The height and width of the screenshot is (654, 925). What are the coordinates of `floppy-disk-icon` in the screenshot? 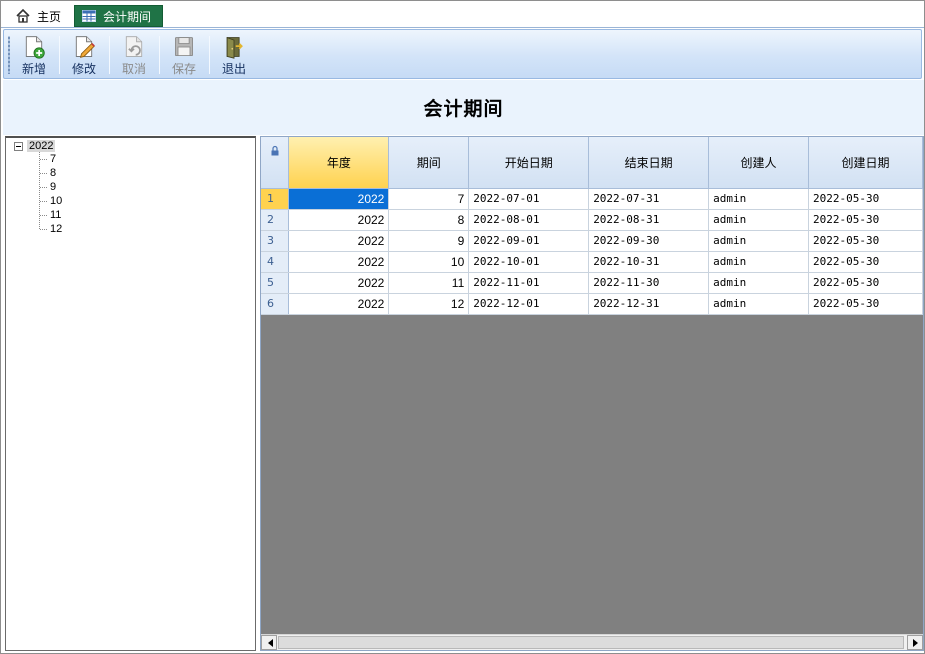 It's located at (184, 46).